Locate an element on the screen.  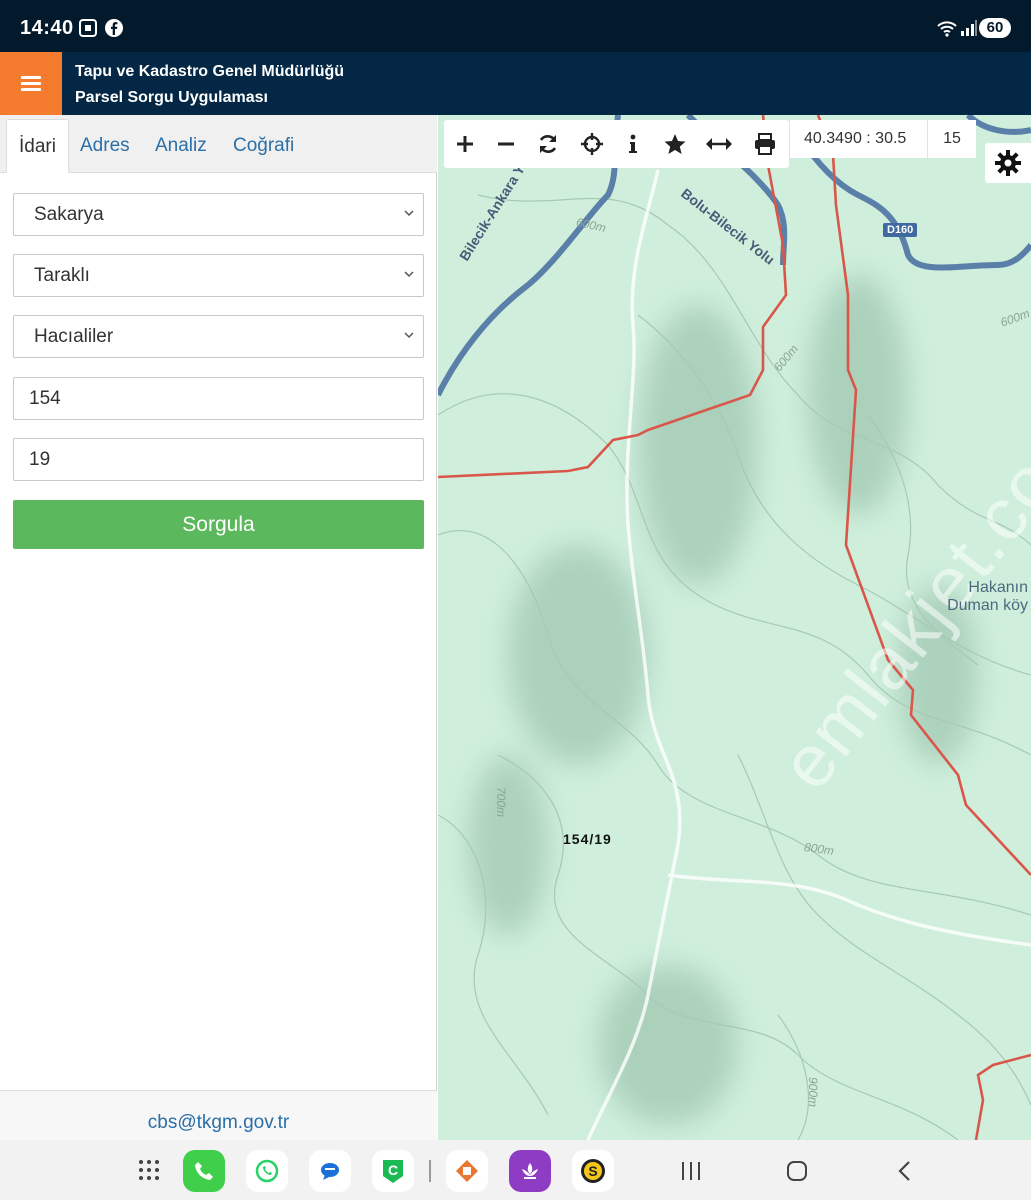
phone-app-icon is located at coordinates (204, 1171).